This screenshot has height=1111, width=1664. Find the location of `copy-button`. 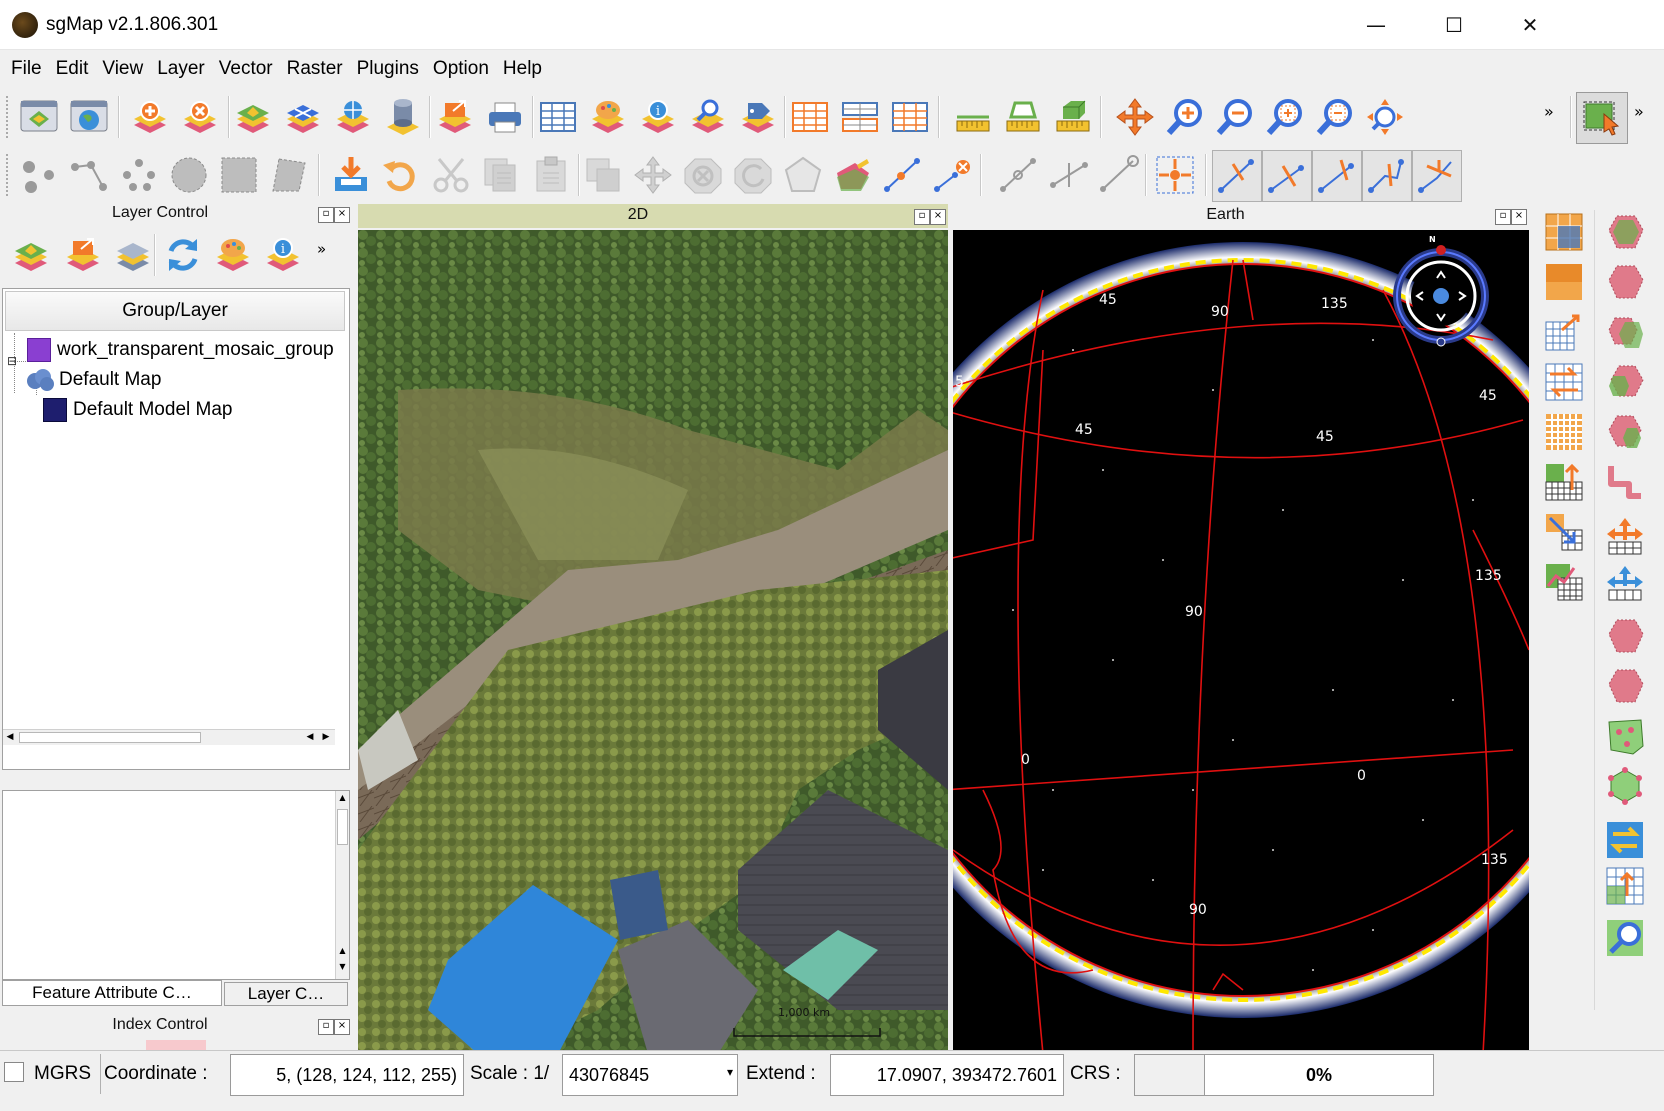

copy-button is located at coordinates (501, 175).